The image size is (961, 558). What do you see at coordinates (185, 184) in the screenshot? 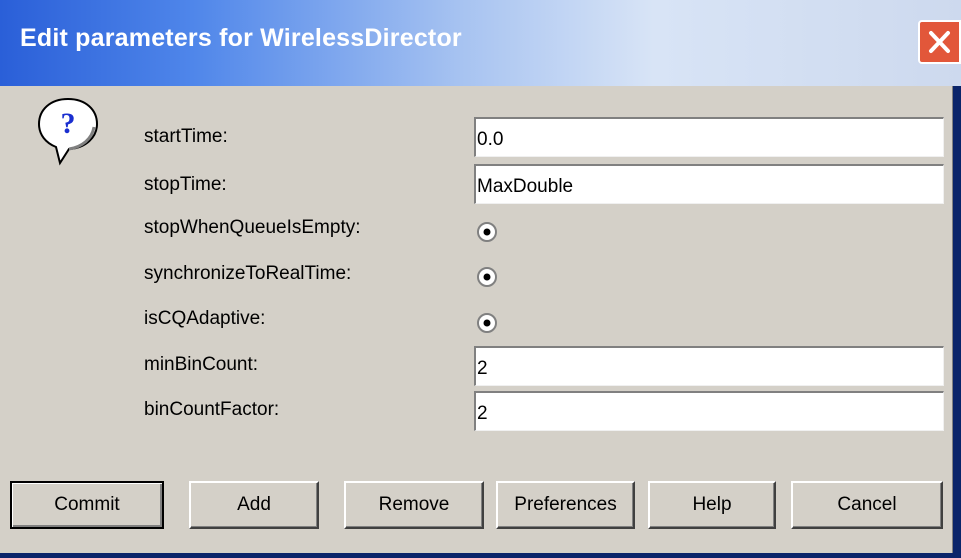
I see `label-stoptime: stopTime:` at bounding box center [185, 184].